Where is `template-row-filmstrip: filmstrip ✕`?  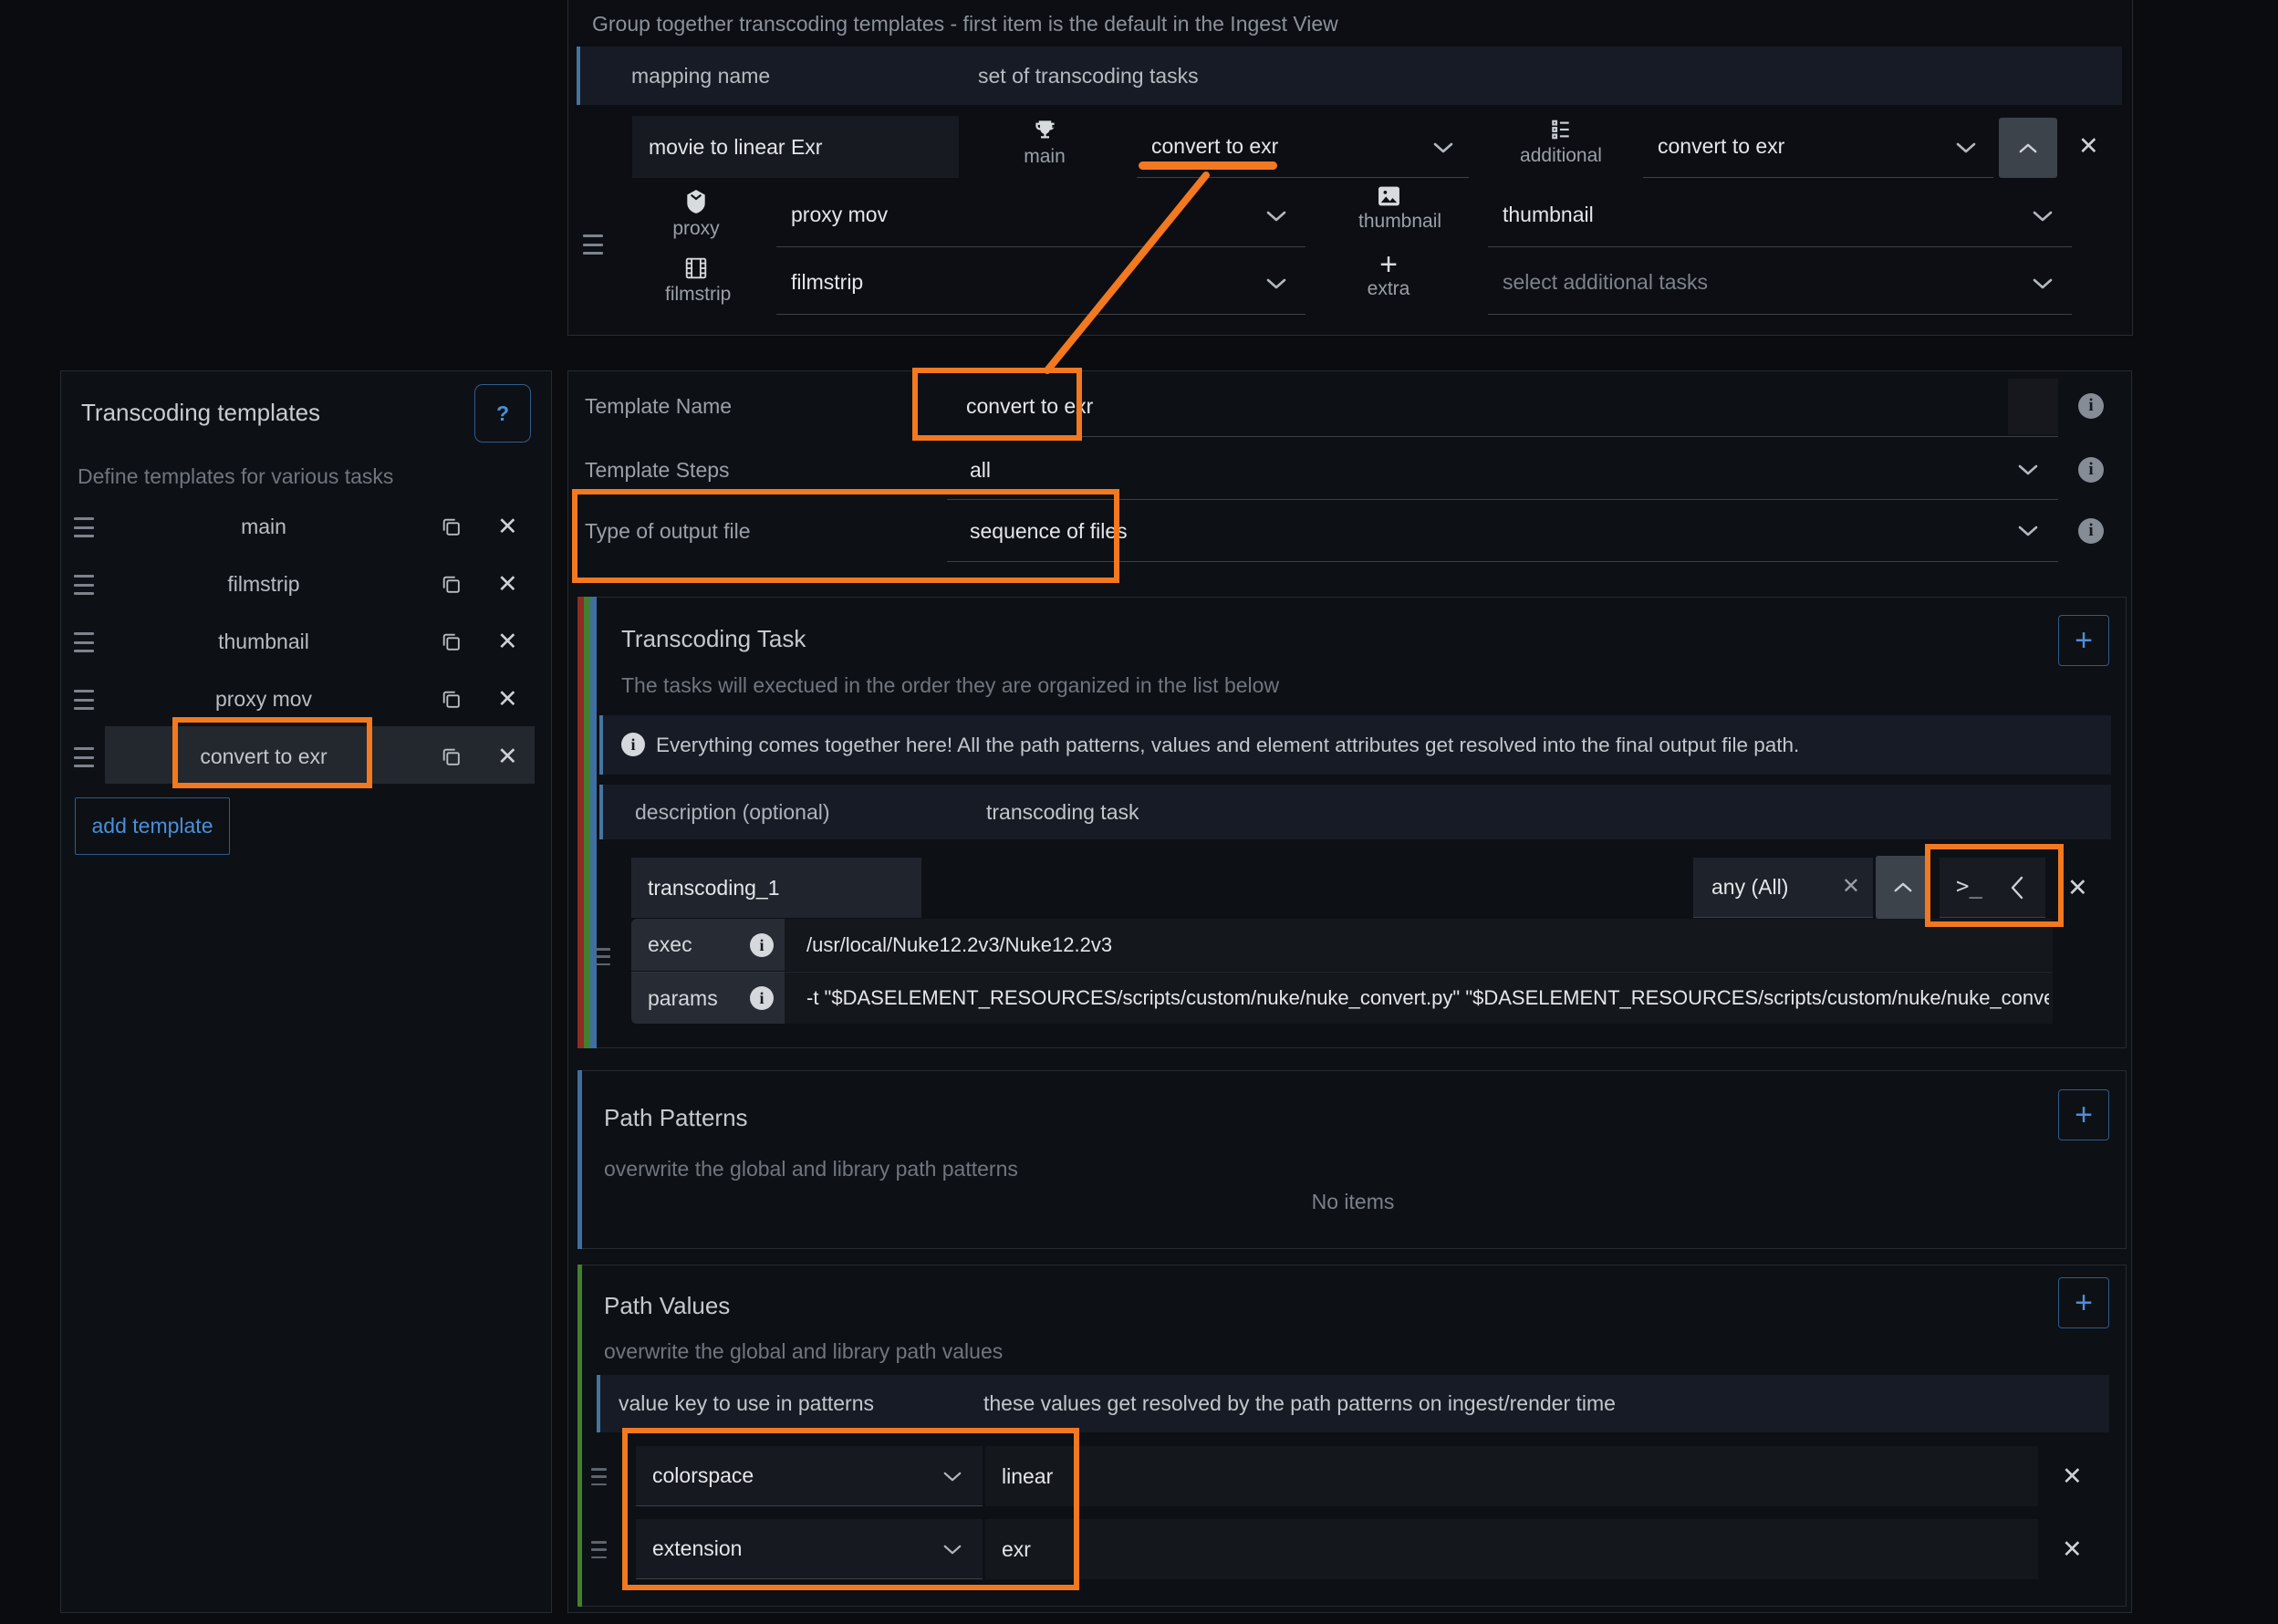 template-row-filmstrip: filmstrip ✕ is located at coordinates (307, 584).